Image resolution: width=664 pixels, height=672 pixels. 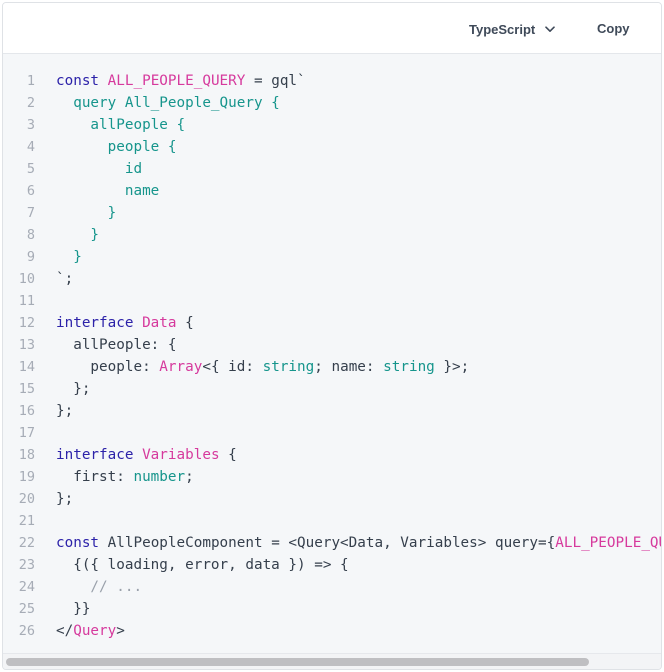 I want to click on code-token: id, so click(x=99, y=169).